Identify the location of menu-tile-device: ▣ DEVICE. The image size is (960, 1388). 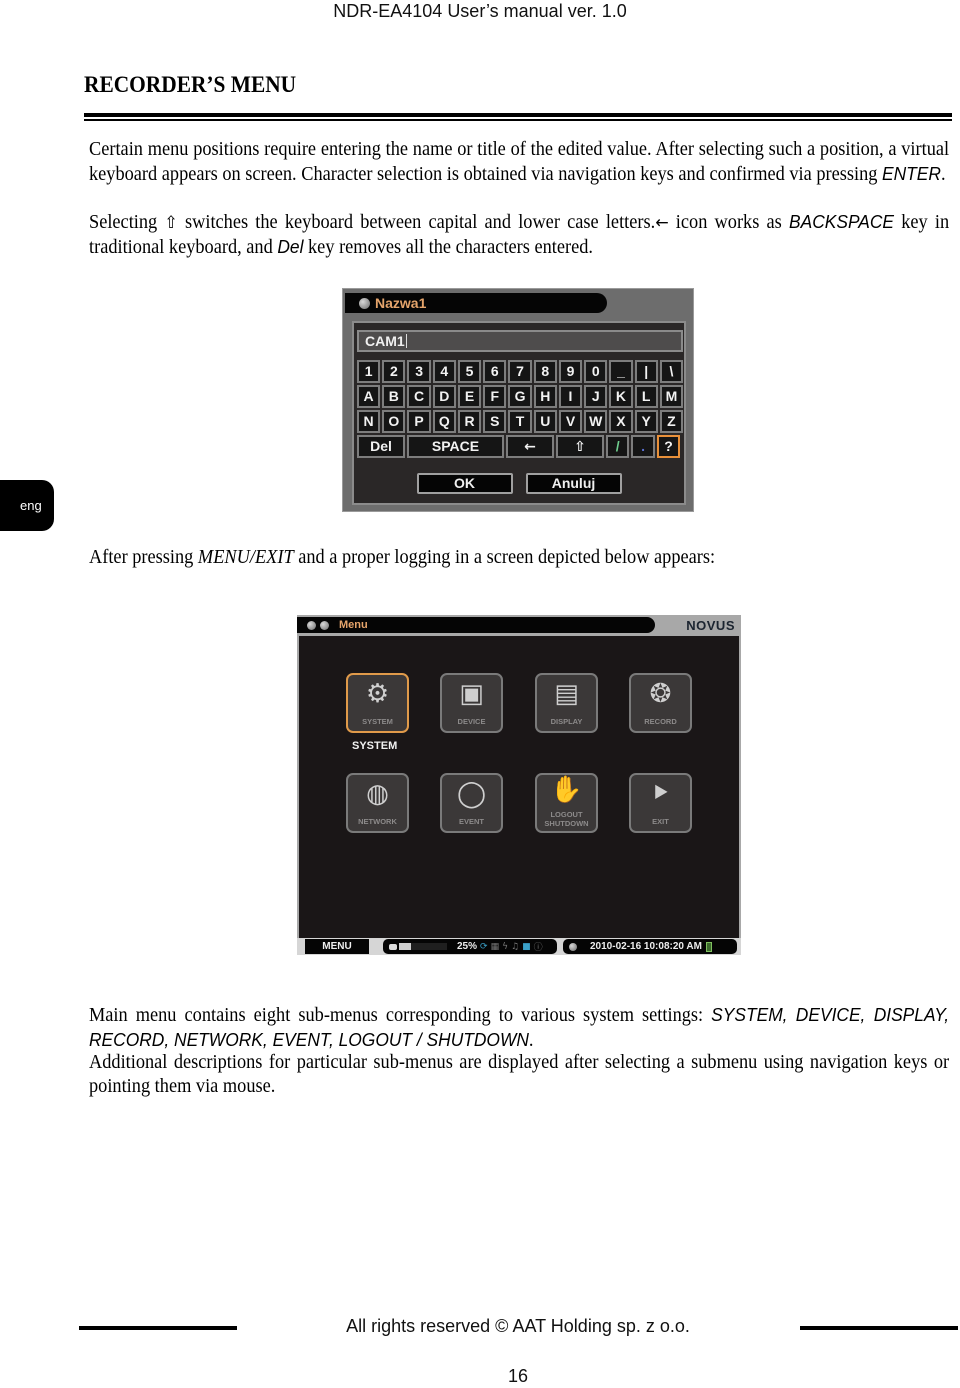
(471, 703).